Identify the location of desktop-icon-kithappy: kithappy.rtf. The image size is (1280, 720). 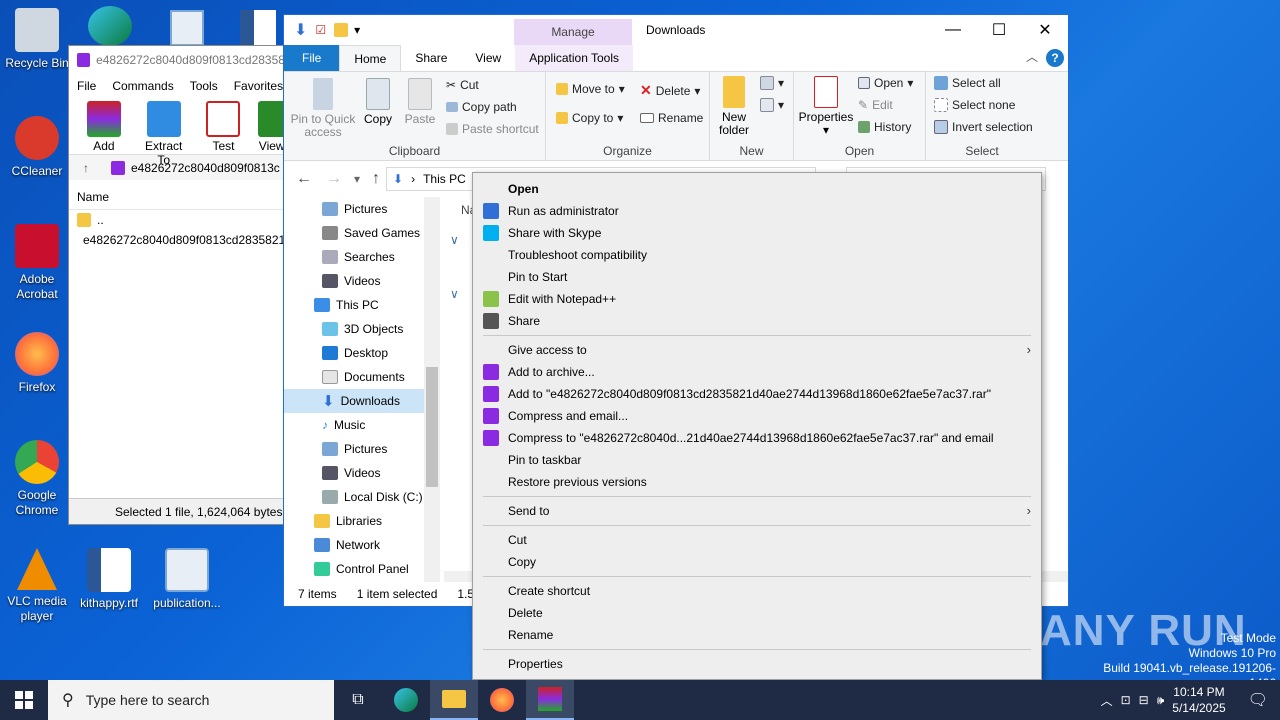
(109, 579).